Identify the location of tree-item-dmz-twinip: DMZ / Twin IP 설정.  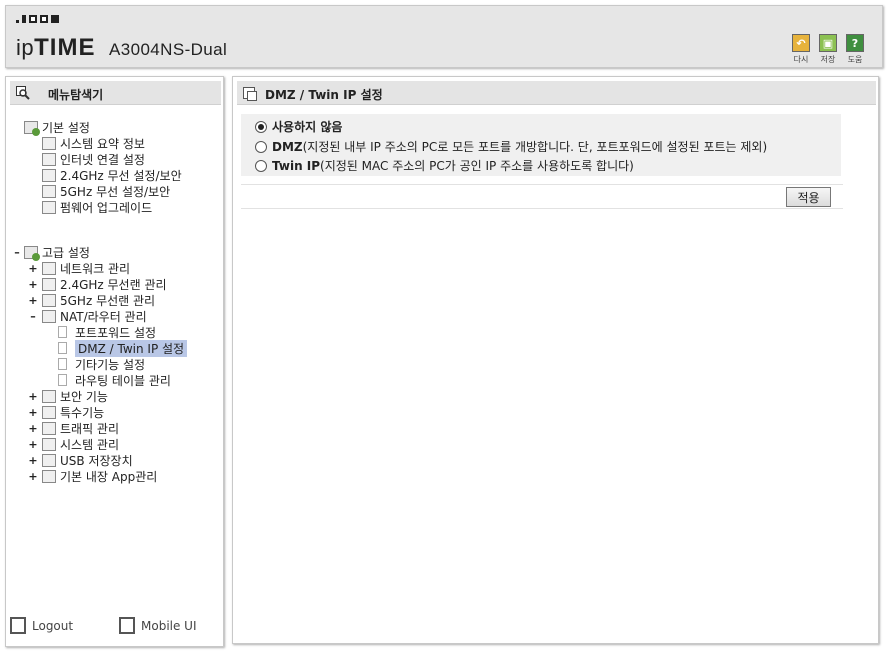
(123, 348).